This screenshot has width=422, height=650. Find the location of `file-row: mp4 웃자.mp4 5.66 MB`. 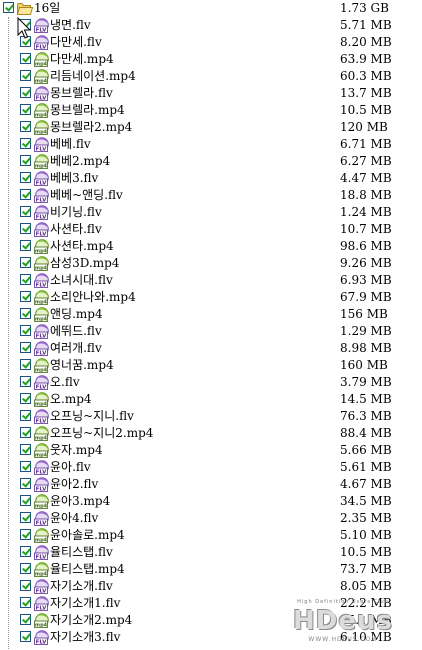

file-row: mp4 웃자.mp4 5.66 MB is located at coordinates (211, 450).